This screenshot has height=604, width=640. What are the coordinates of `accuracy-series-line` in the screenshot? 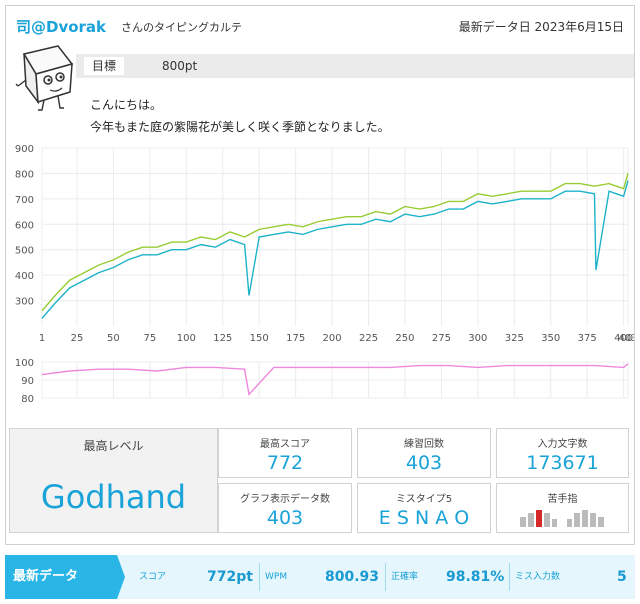 It's located at (335, 379).